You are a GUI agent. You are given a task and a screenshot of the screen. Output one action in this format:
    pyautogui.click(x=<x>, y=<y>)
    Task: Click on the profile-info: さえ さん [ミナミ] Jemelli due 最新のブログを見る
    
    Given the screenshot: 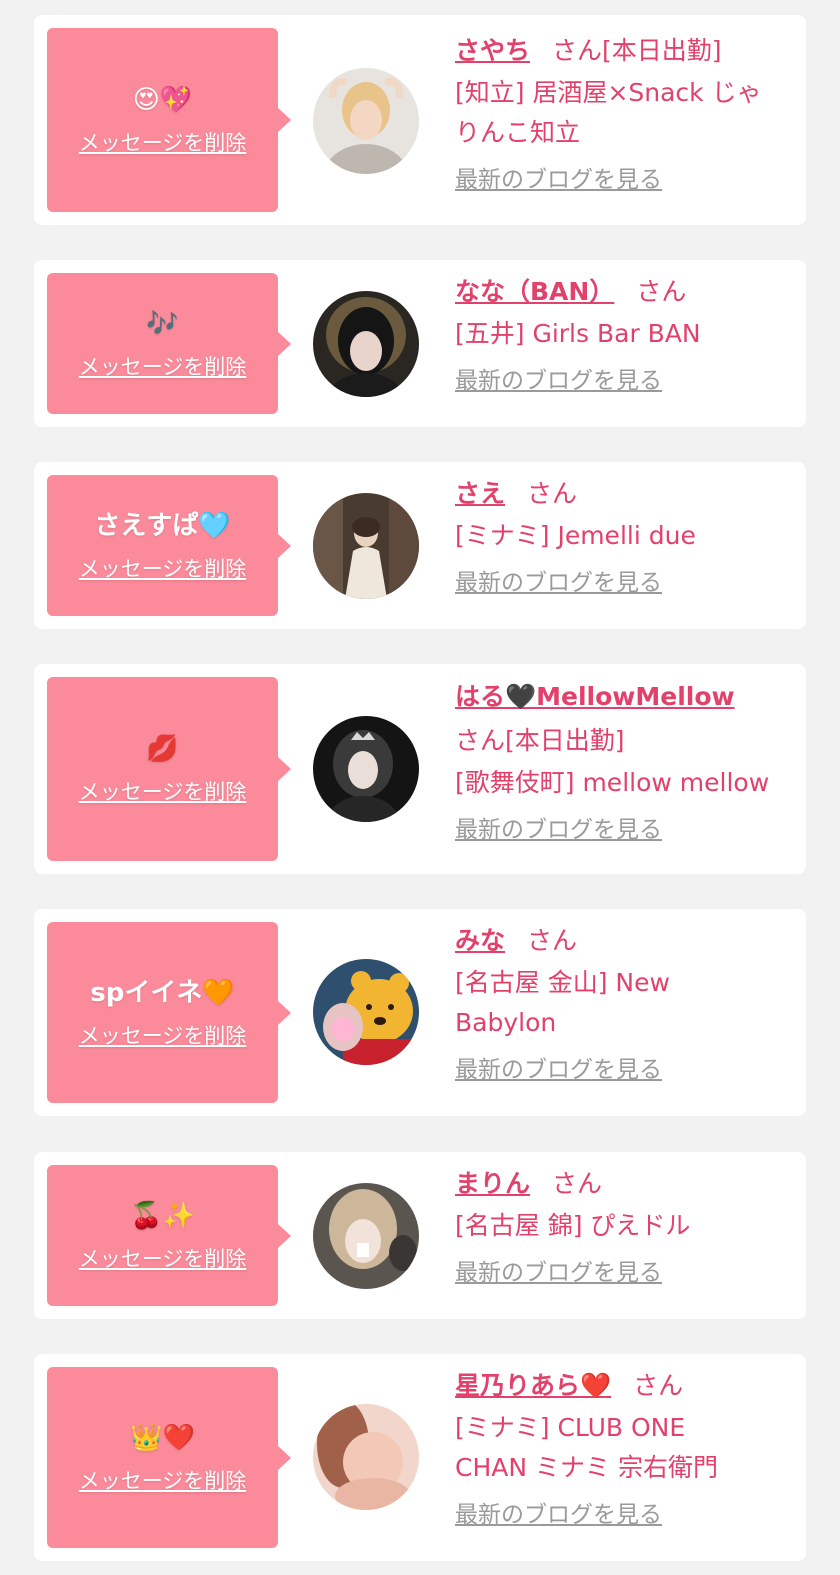 What is the action you would take?
    pyautogui.click(x=622, y=536)
    